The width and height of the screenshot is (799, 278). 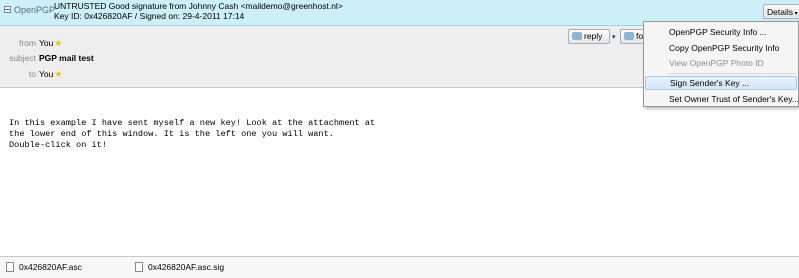 What do you see at coordinates (7, 9) in the screenshot?
I see `openpgp-collapse-icon` at bounding box center [7, 9].